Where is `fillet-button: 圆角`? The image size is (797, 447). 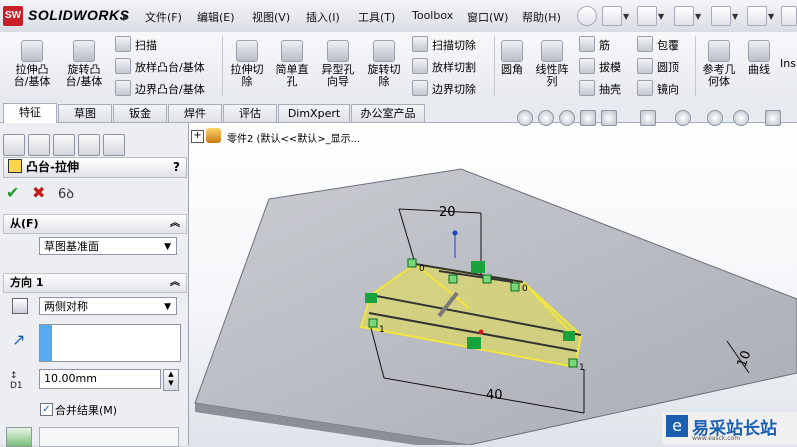
fillet-button: 圆角 is located at coordinates (512, 57).